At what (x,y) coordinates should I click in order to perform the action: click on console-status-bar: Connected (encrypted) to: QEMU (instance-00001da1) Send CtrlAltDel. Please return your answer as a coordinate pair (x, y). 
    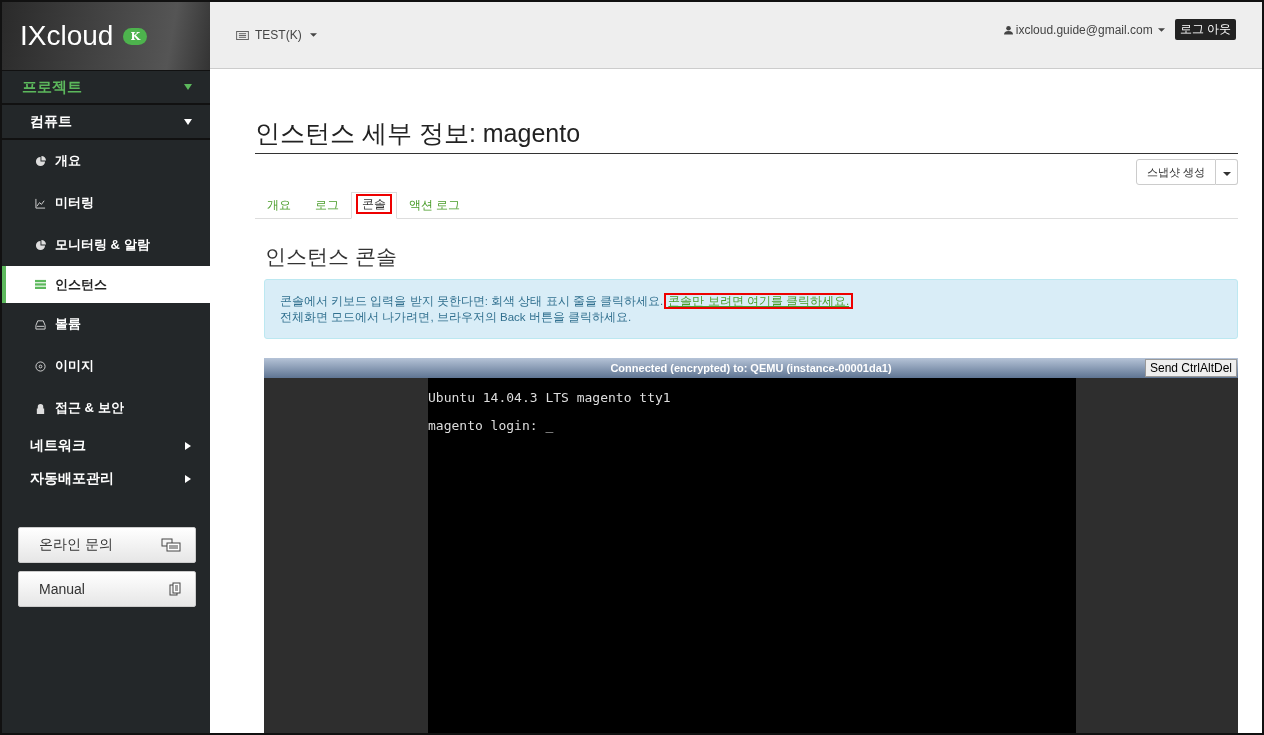
    Looking at the image, I should click on (751, 368).